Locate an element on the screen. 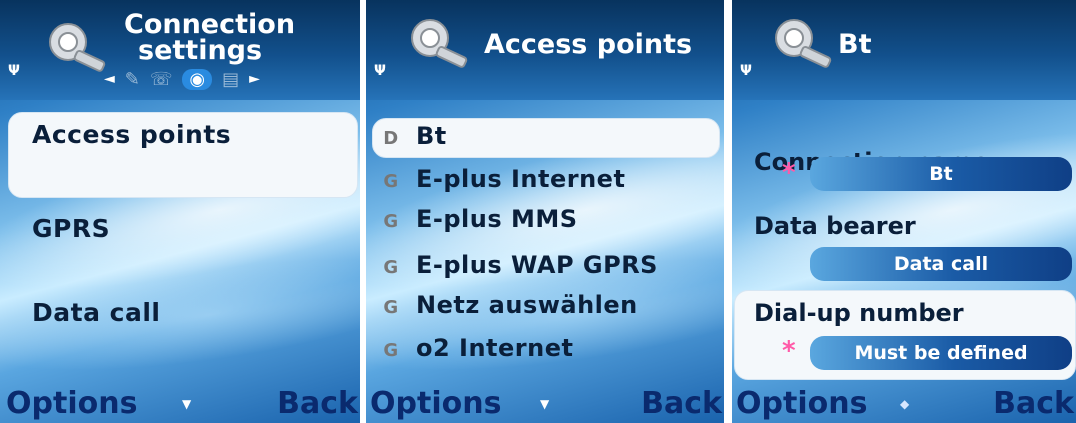 The image size is (1076, 423). page-title: Access points is located at coordinates (588, 44).